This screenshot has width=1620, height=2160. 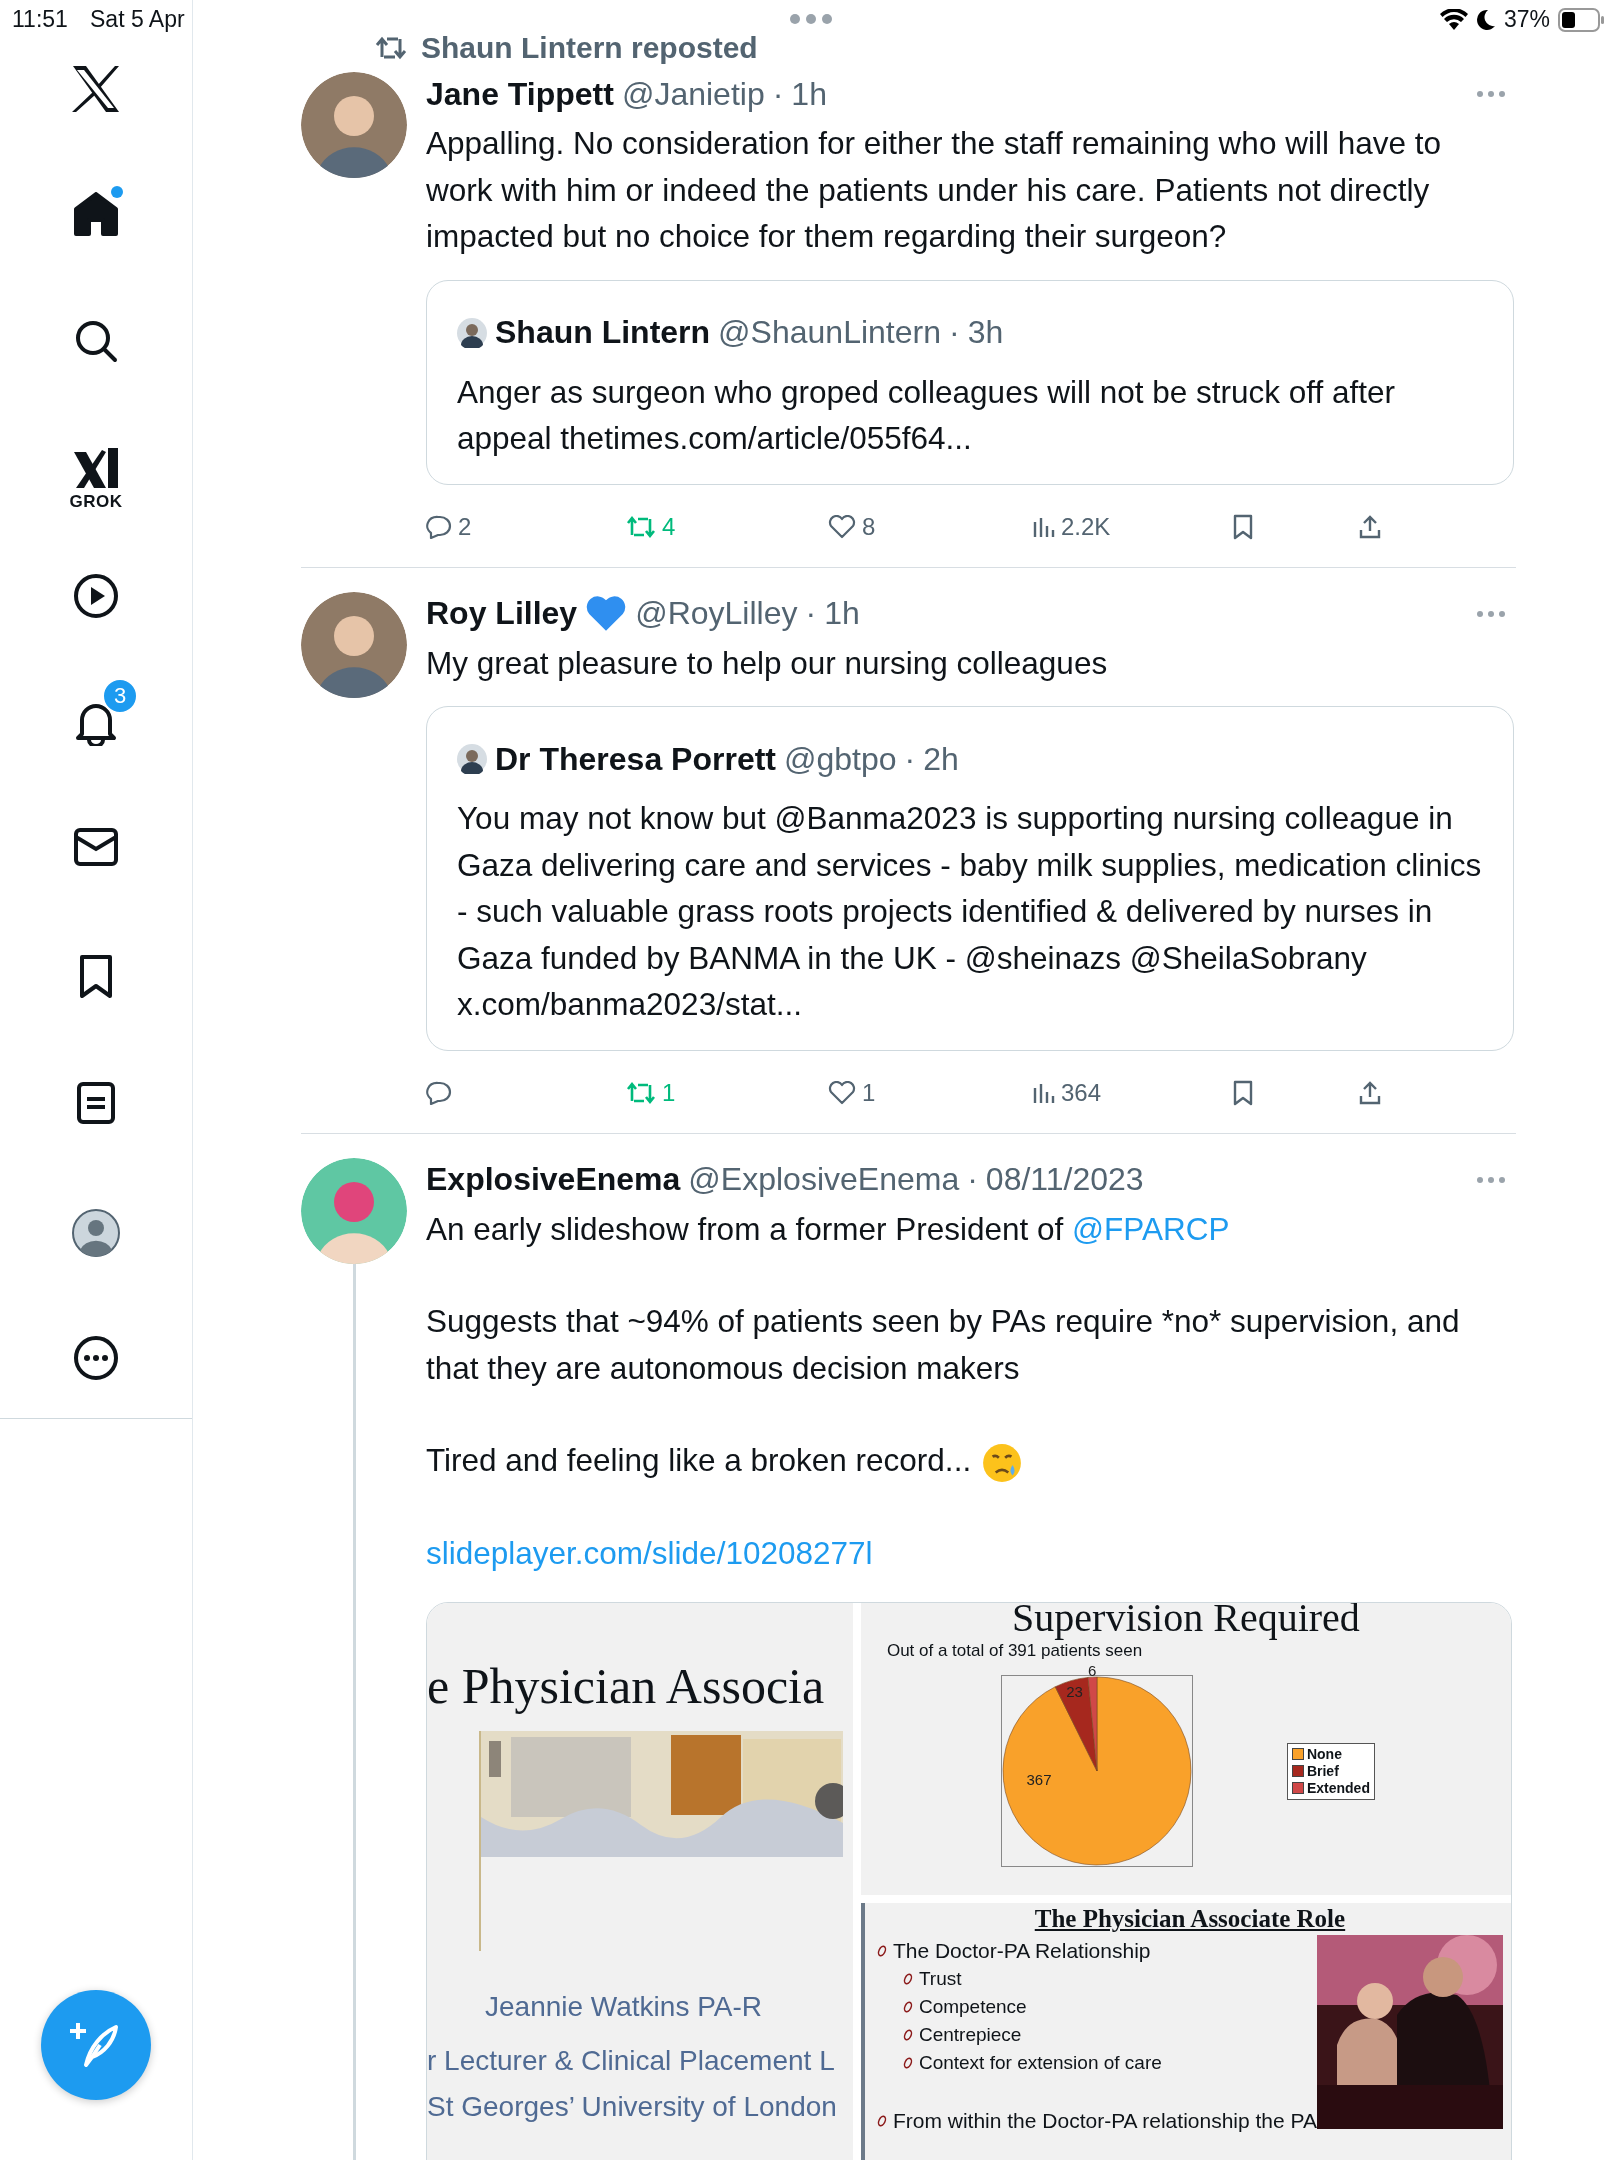 I want to click on slide-card: Supervision Required Out of a total of 391 patients seen 367 23 6 None Brief Extended, so click(x=1185, y=1749).